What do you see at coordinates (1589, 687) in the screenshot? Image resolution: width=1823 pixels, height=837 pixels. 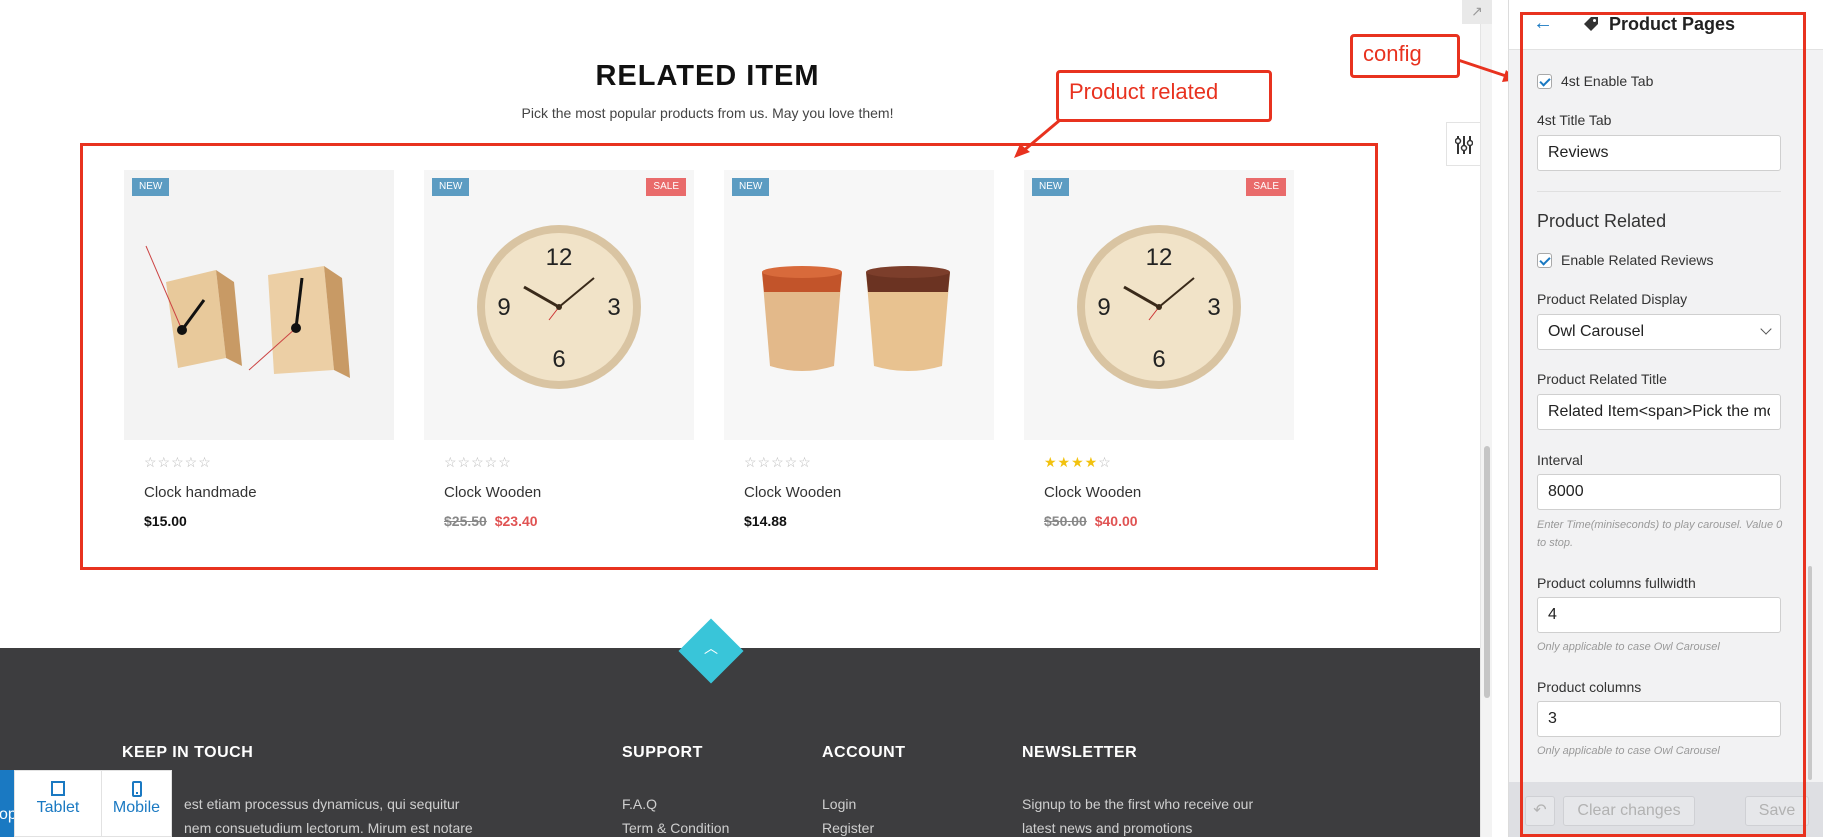 I see `columns-label: Product columns` at bounding box center [1589, 687].